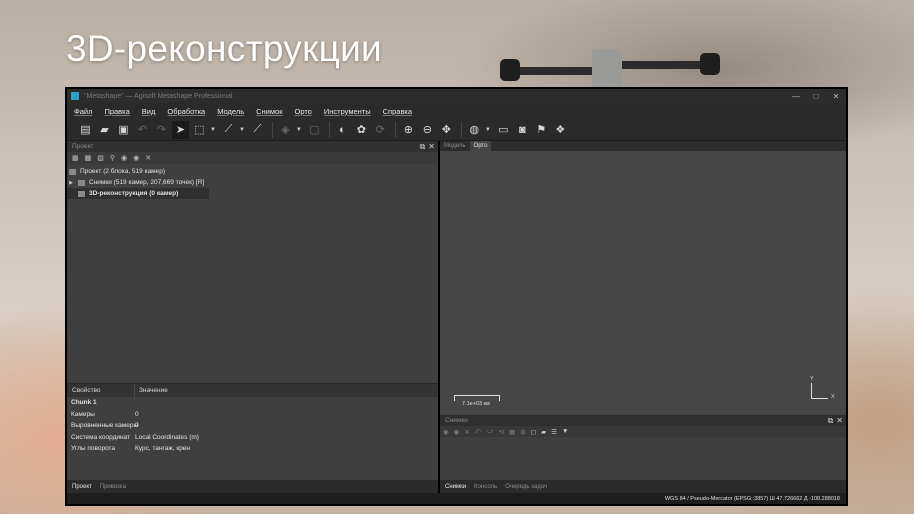 The height and width of the screenshot is (514, 914). What do you see at coordinates (833, 397) in the screenshot?
I see `axis-x-label: X` at bounding box center [833, 397].